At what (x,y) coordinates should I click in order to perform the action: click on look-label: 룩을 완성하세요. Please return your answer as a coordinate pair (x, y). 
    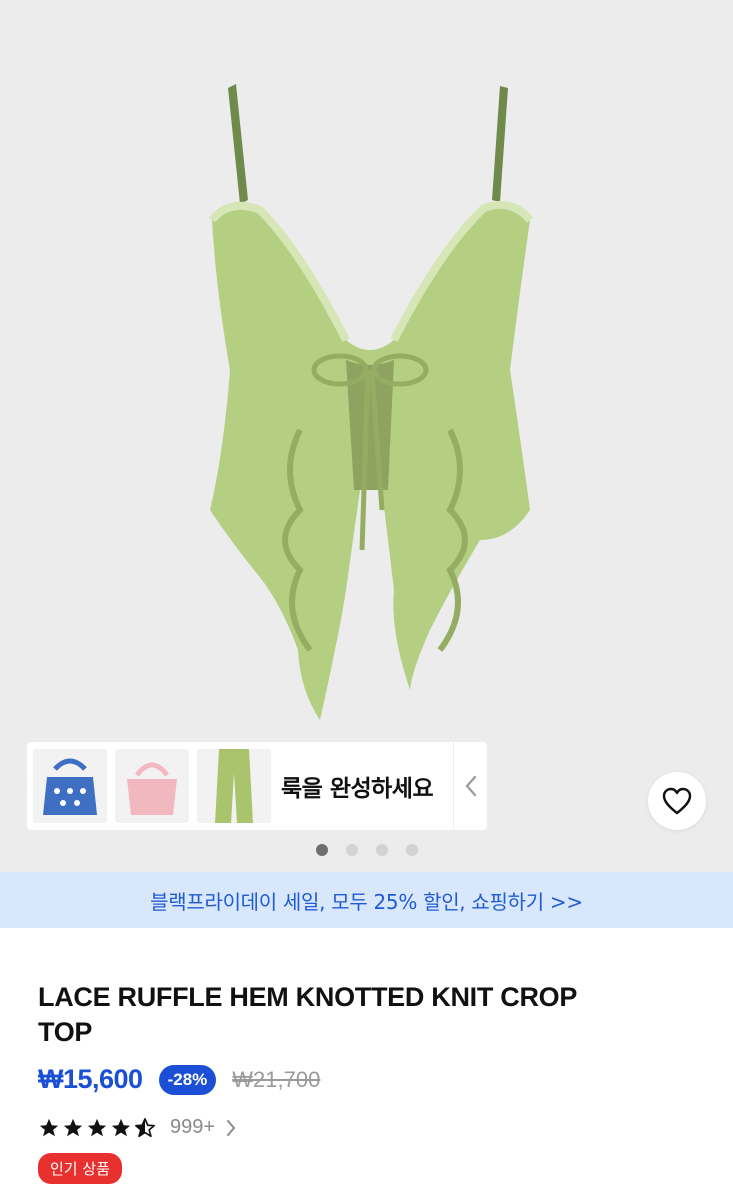
    Looking at the image, I should click on (357, 789).